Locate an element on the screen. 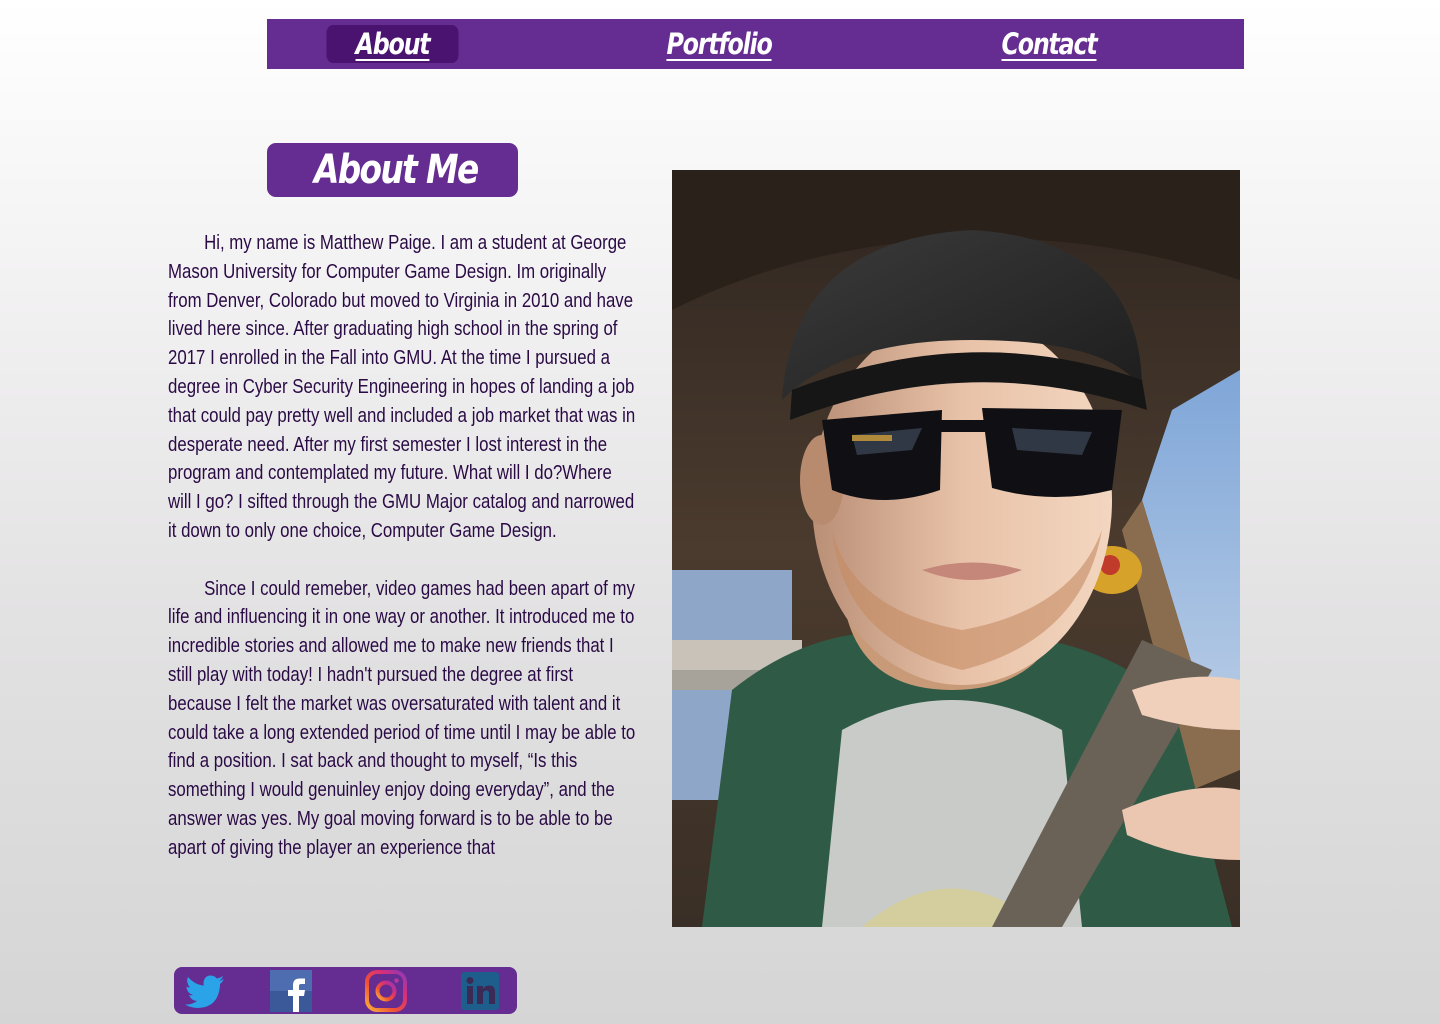  page-title-box: About Me is located at coordinates (392, 170).